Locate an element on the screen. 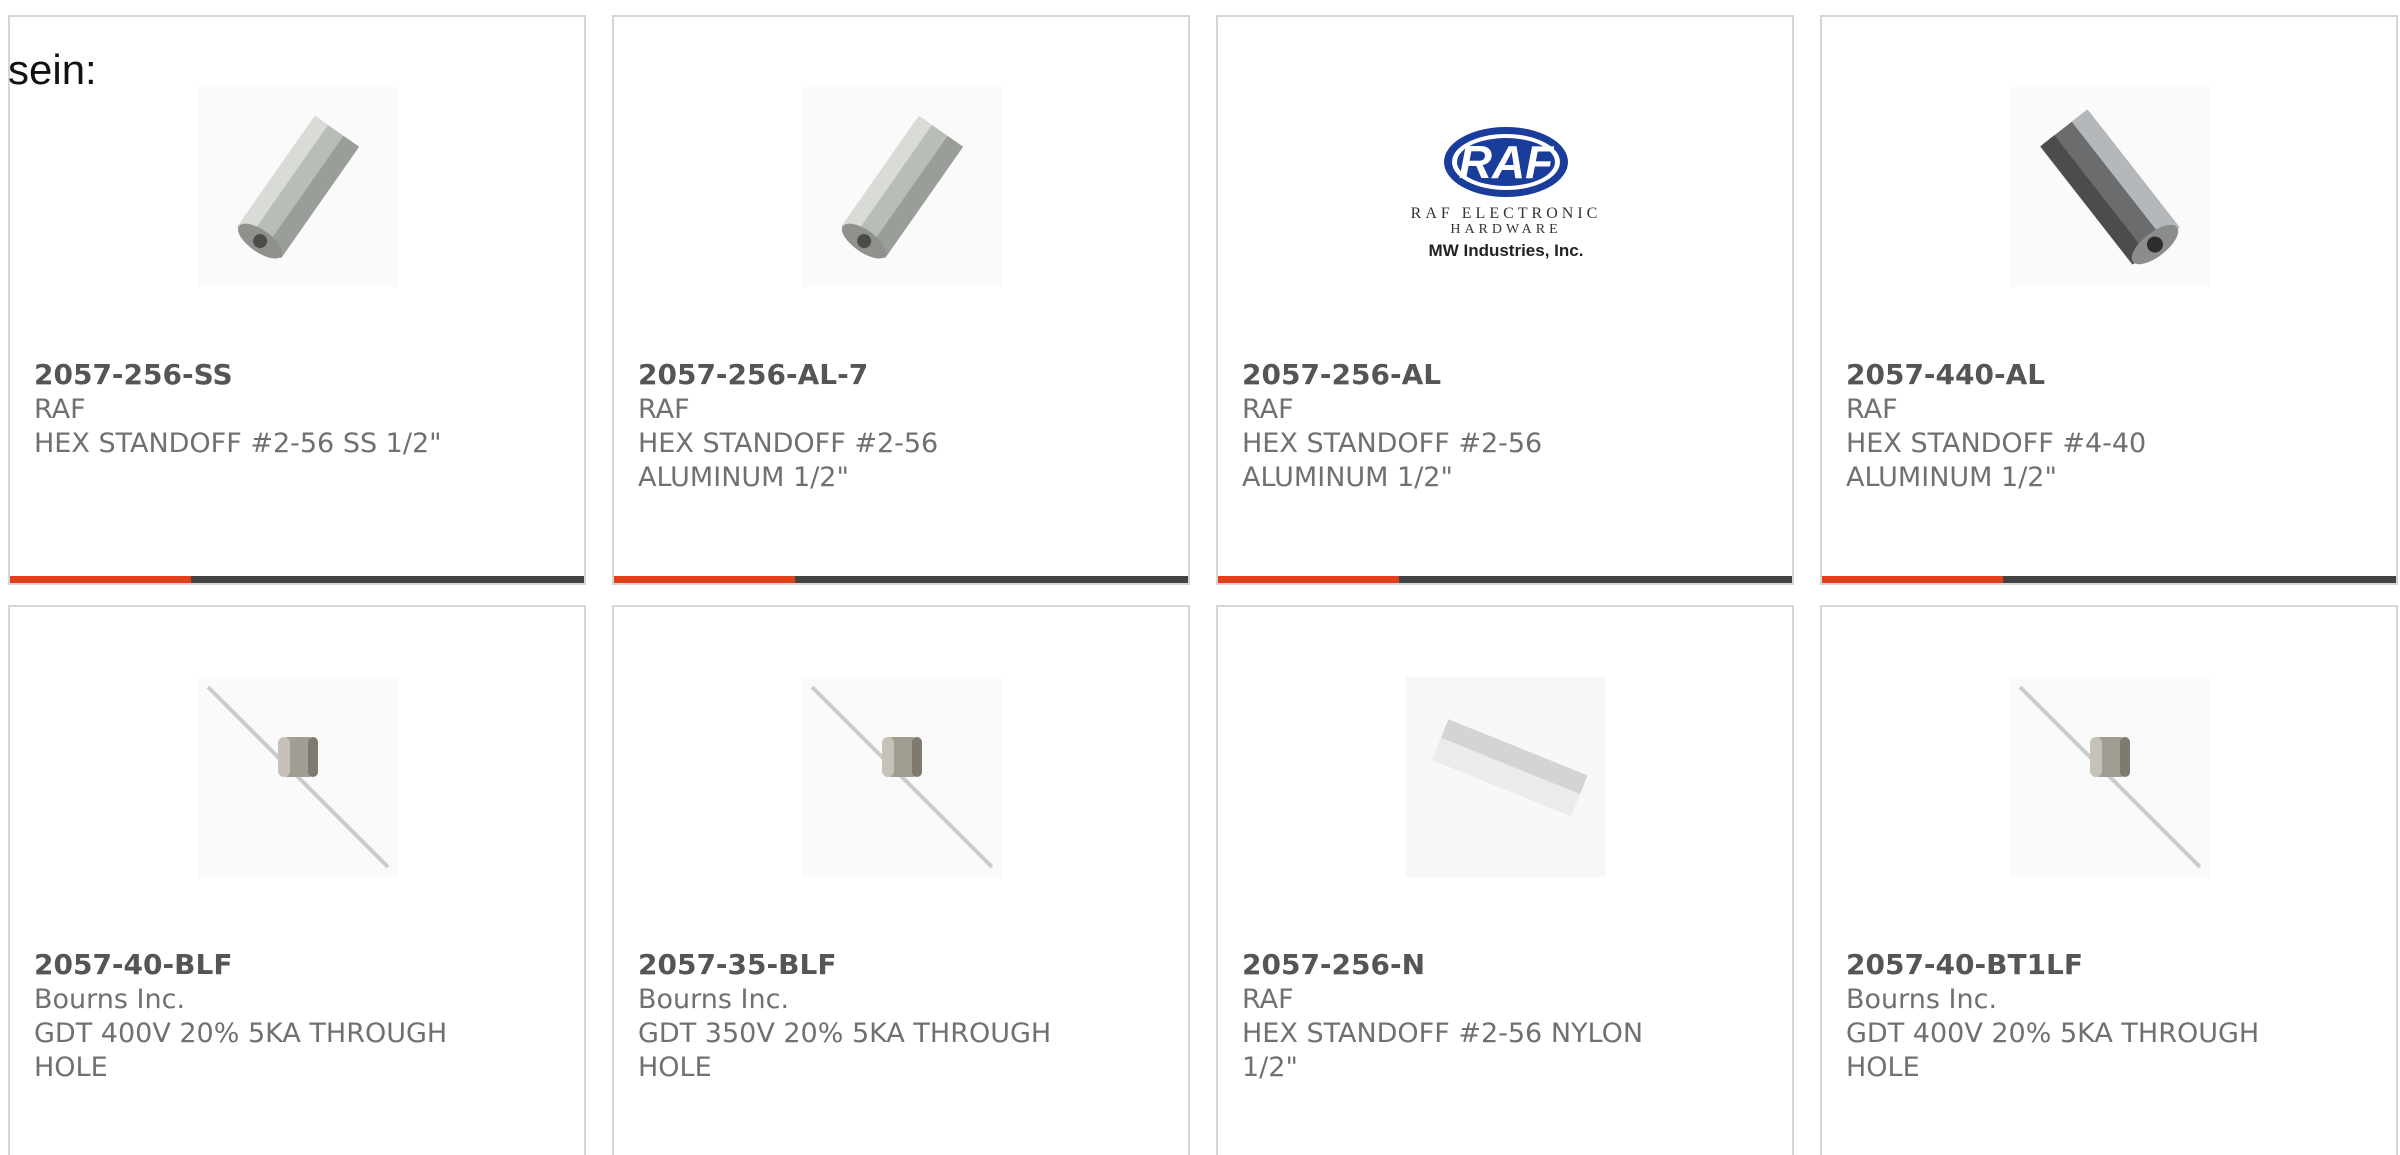  part-number-link: 2057-256-N is located at coordinates (1505, 965).